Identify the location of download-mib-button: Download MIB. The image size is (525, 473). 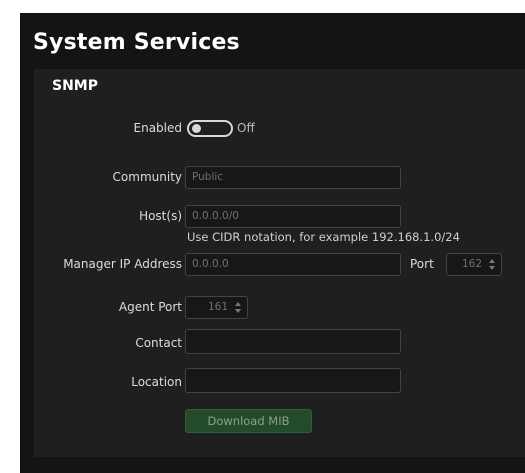
(248, 421).